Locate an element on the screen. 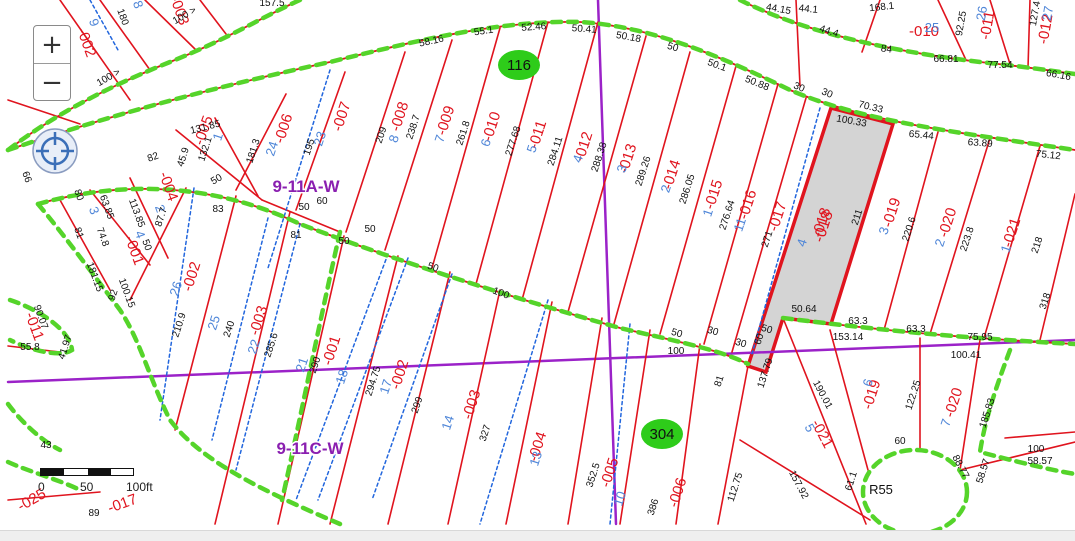  parcel-id-label: -006 is located at coordinates (677, 493).